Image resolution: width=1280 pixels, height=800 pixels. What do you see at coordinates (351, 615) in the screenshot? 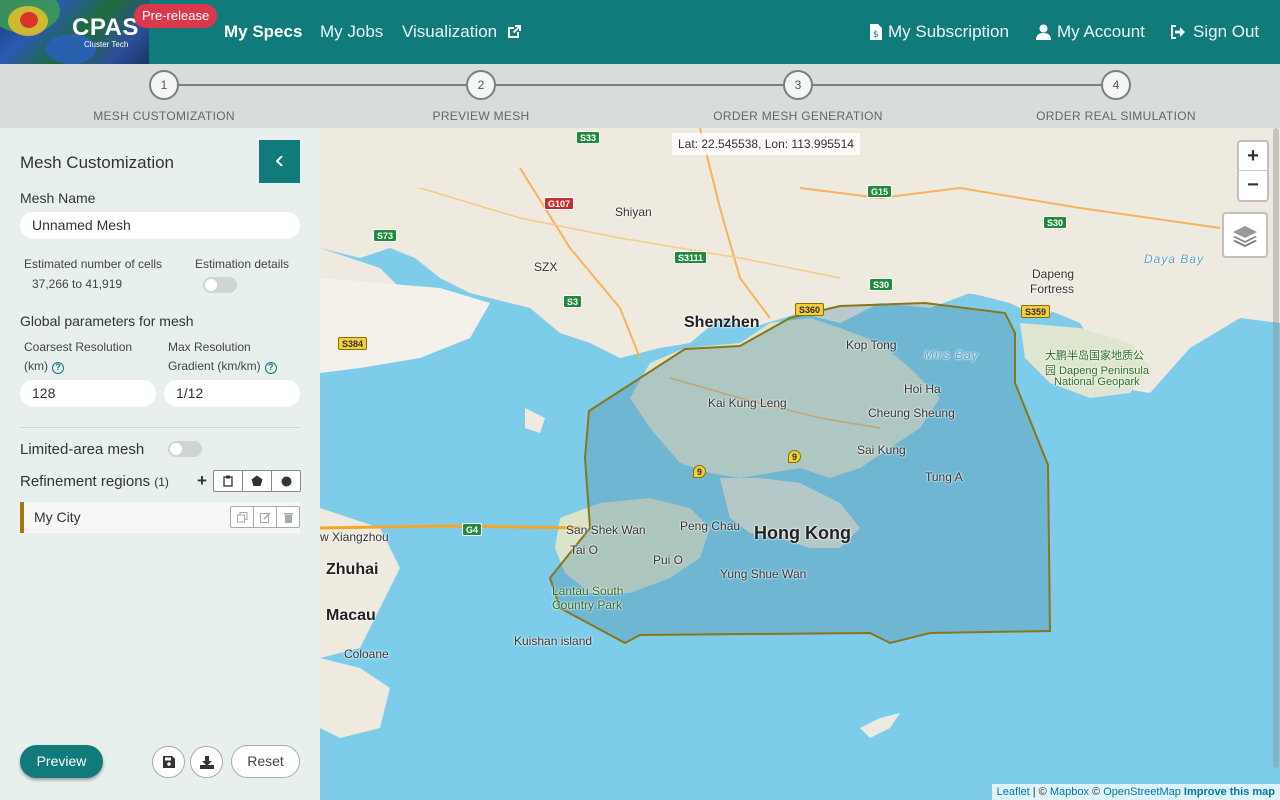
I see `place-label: Macau` at bounding box center [351, 615].